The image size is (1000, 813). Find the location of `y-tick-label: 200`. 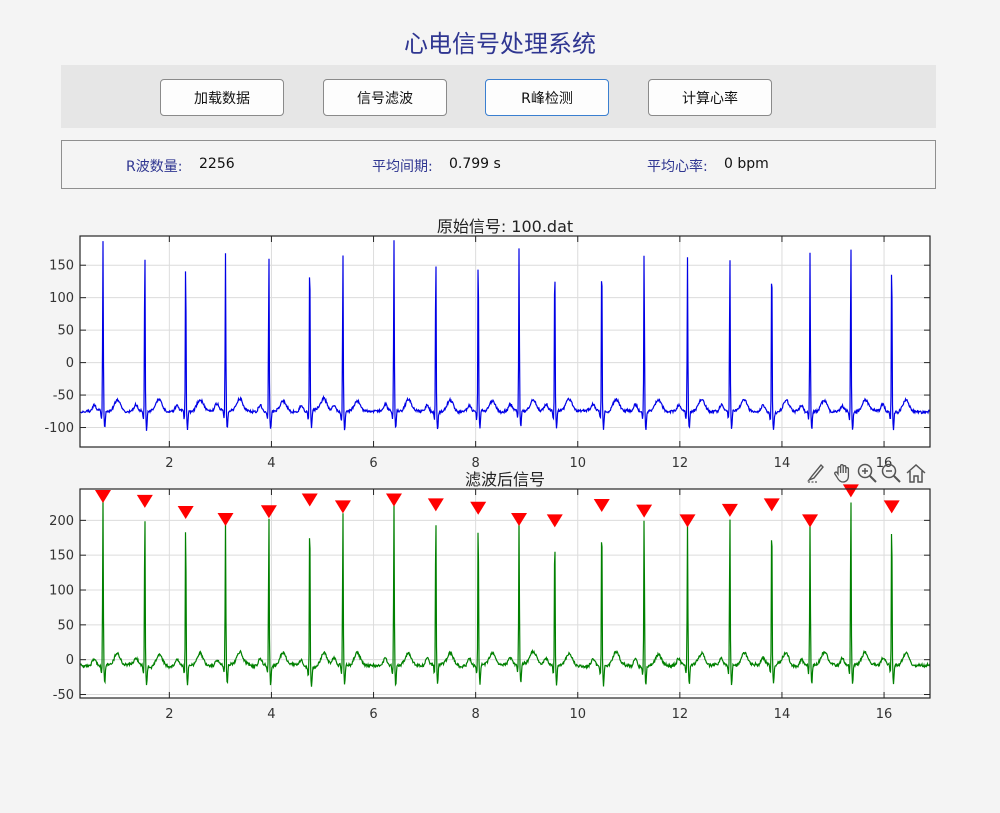

y-tick-label: 200 is located at coordinates (61, 521).